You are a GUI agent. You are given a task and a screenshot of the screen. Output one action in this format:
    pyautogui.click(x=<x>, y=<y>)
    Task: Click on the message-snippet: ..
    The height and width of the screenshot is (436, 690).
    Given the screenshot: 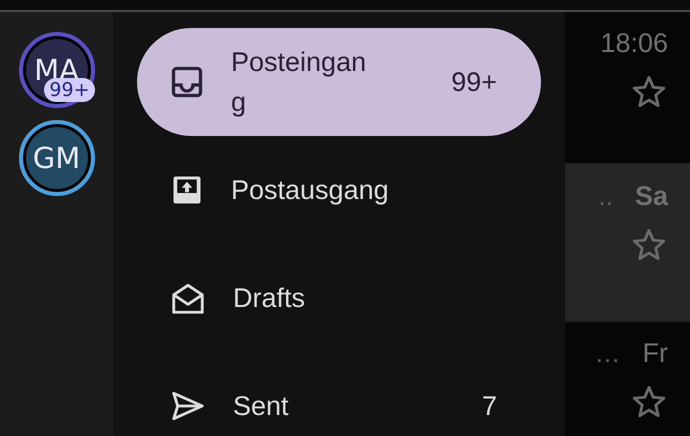 What is the action you would take?
    pyautogui.click(x=605, y=196)
    